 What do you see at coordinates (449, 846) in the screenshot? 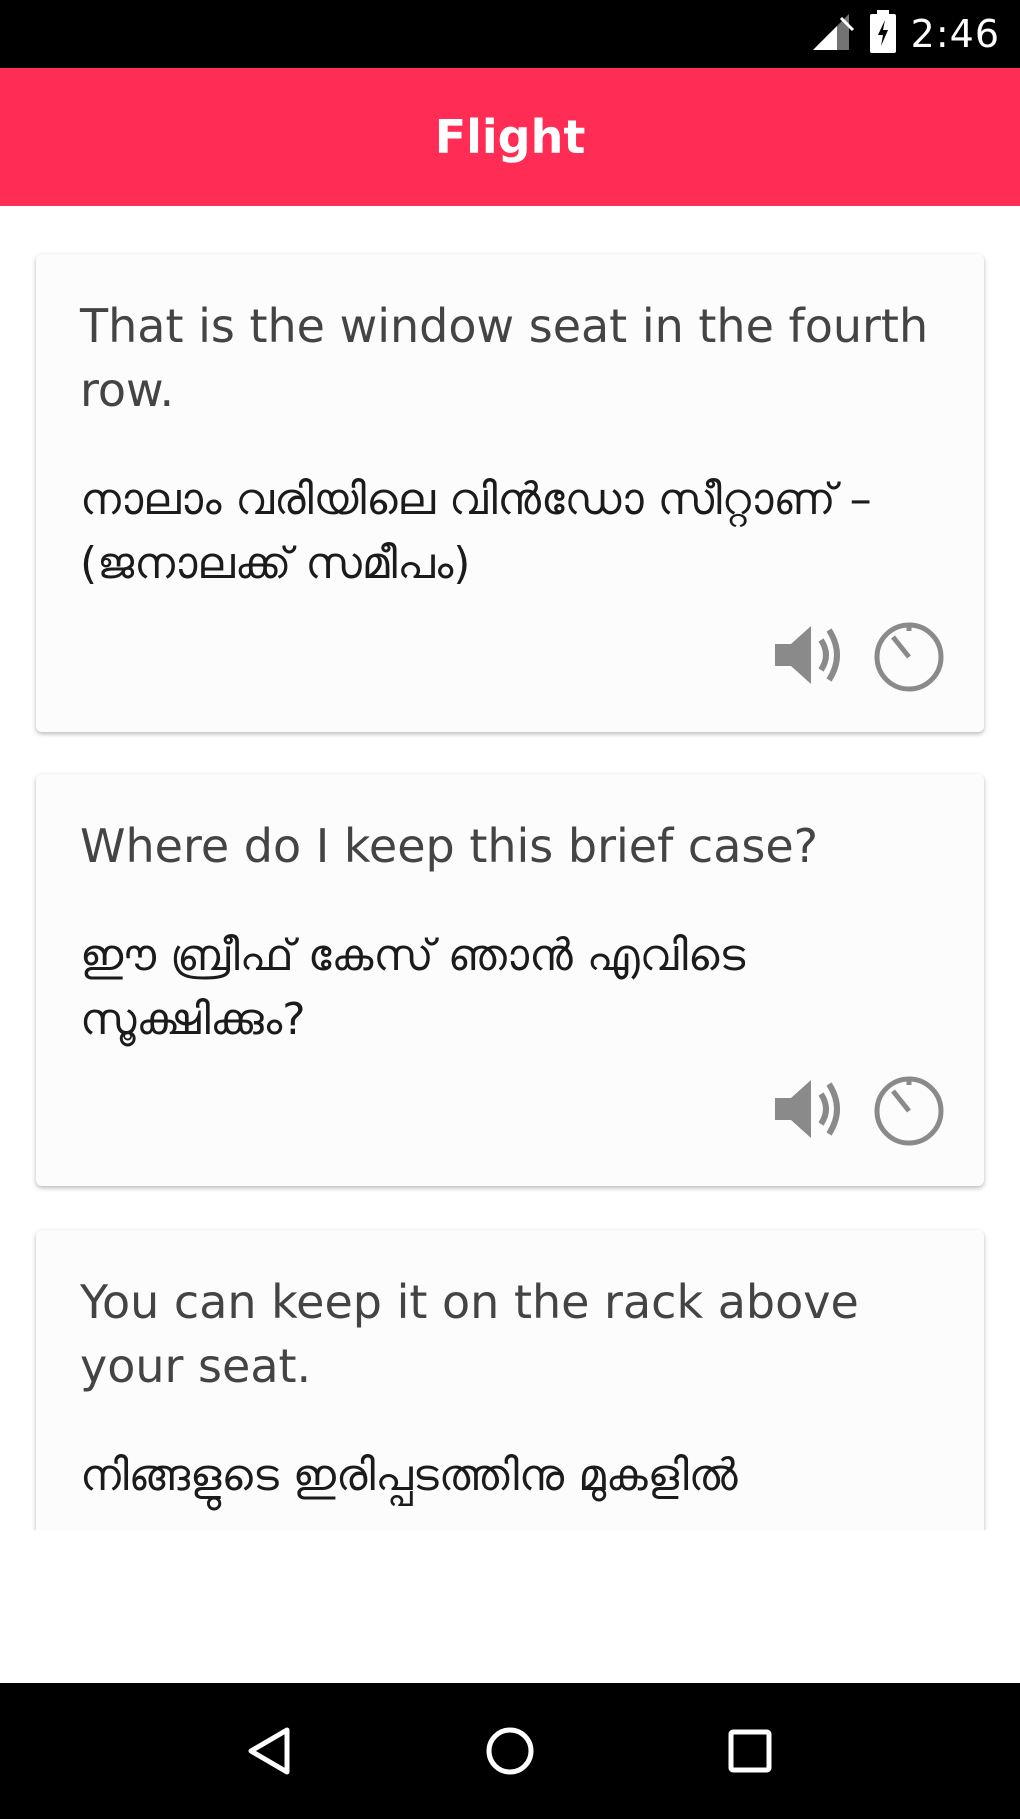
I see `phrase-english: Where do I keep this brief case?` at bounding box center [449, 846].